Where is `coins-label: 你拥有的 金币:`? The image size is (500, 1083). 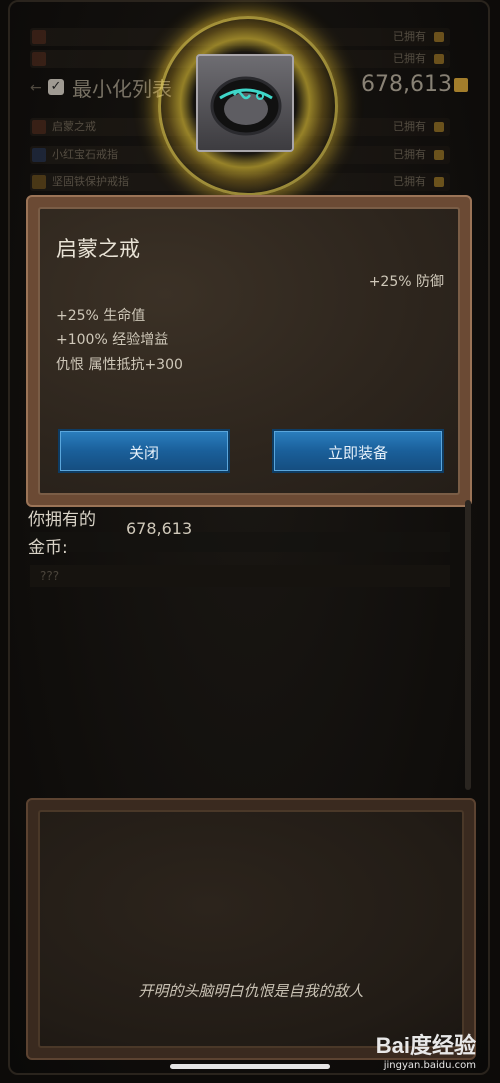
coins-label: 你拥有的 金币: is located at coordinates (73, 534).